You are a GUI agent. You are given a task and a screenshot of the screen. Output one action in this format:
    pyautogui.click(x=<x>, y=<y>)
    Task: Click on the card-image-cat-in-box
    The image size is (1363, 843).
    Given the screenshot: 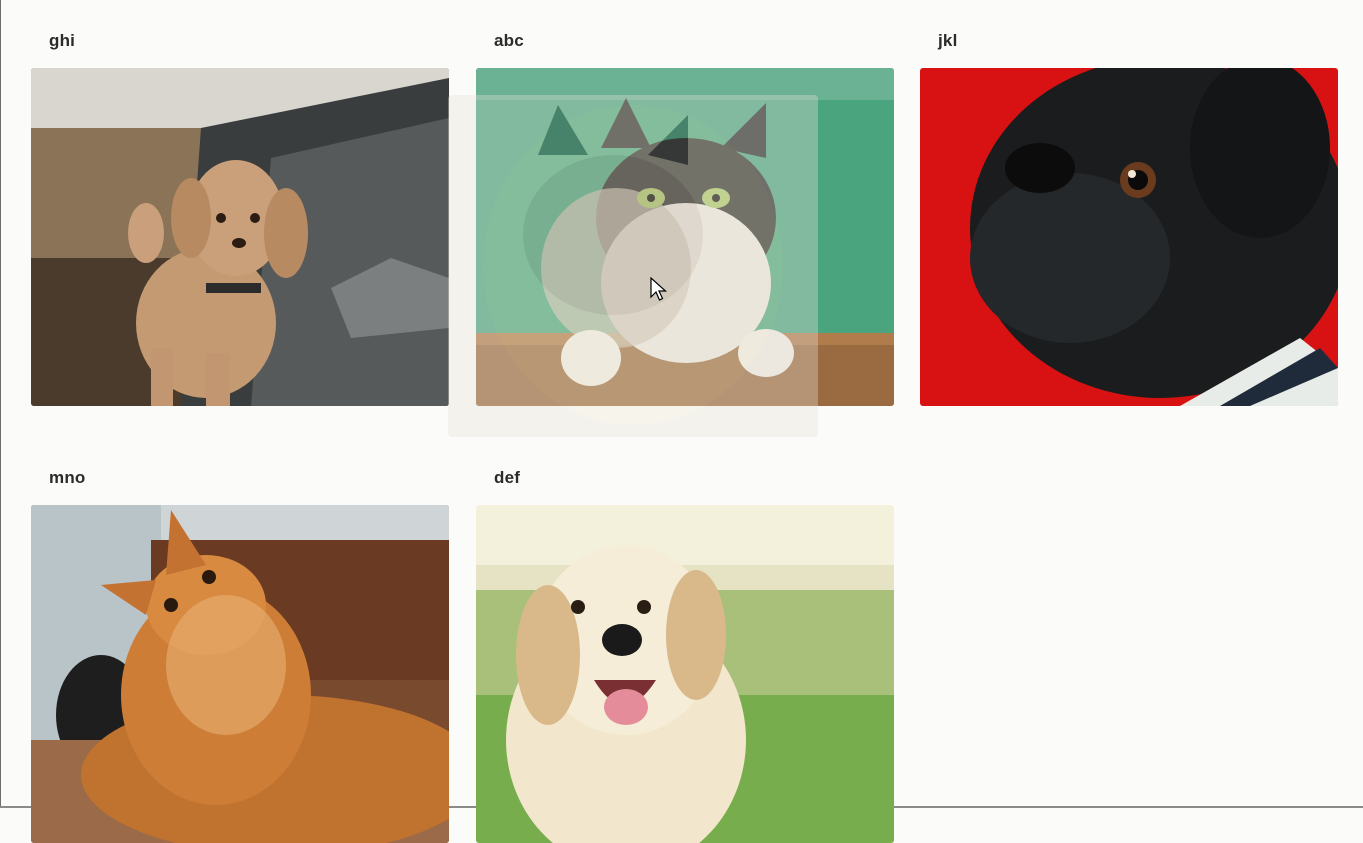 What is the action you would take?
    pyautogui.click(x=685, y=237)
    